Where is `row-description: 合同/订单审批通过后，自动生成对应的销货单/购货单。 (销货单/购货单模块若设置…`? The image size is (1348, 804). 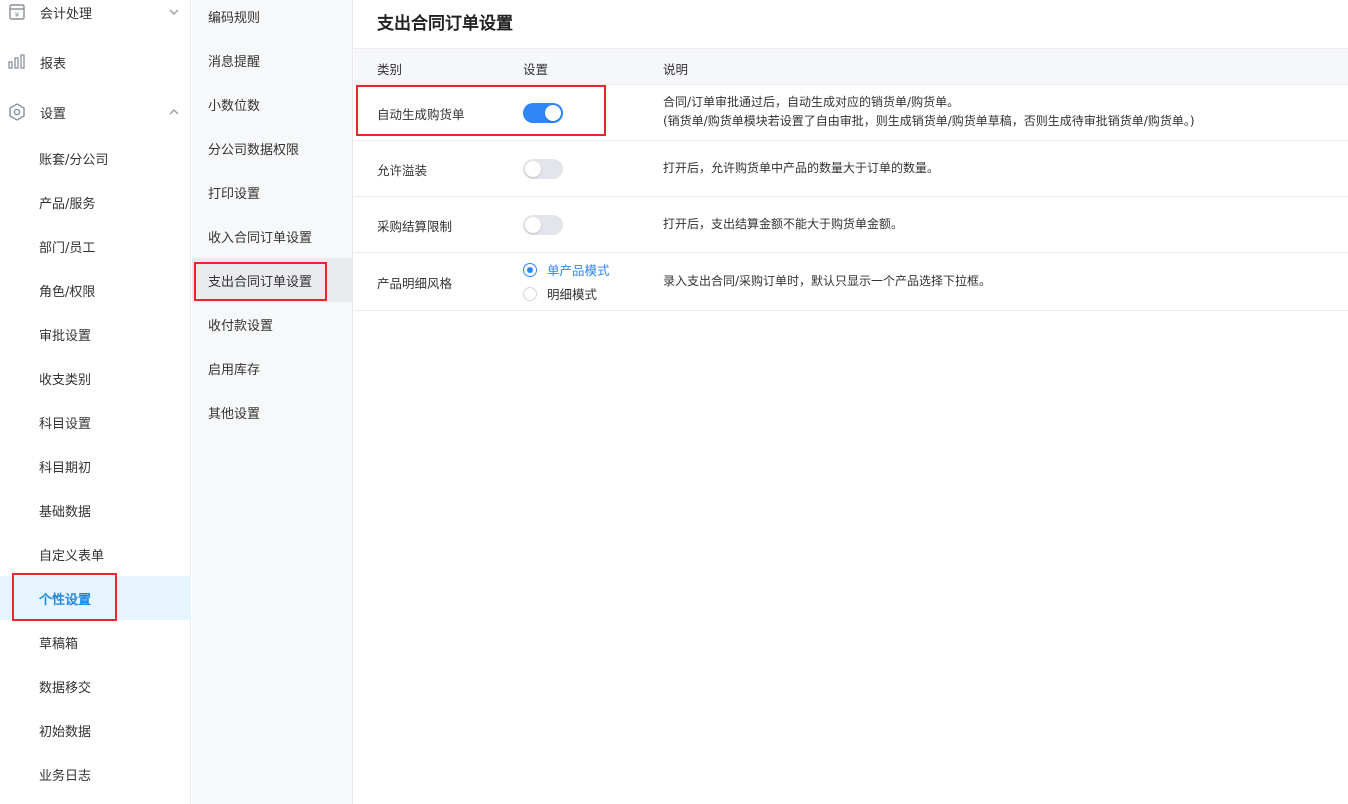 row-description: 合同/订单审批通过后，自动生成对应的销货单/购货单。 (销货单/购货单模块若设置… is located at coordinates (929, 112).